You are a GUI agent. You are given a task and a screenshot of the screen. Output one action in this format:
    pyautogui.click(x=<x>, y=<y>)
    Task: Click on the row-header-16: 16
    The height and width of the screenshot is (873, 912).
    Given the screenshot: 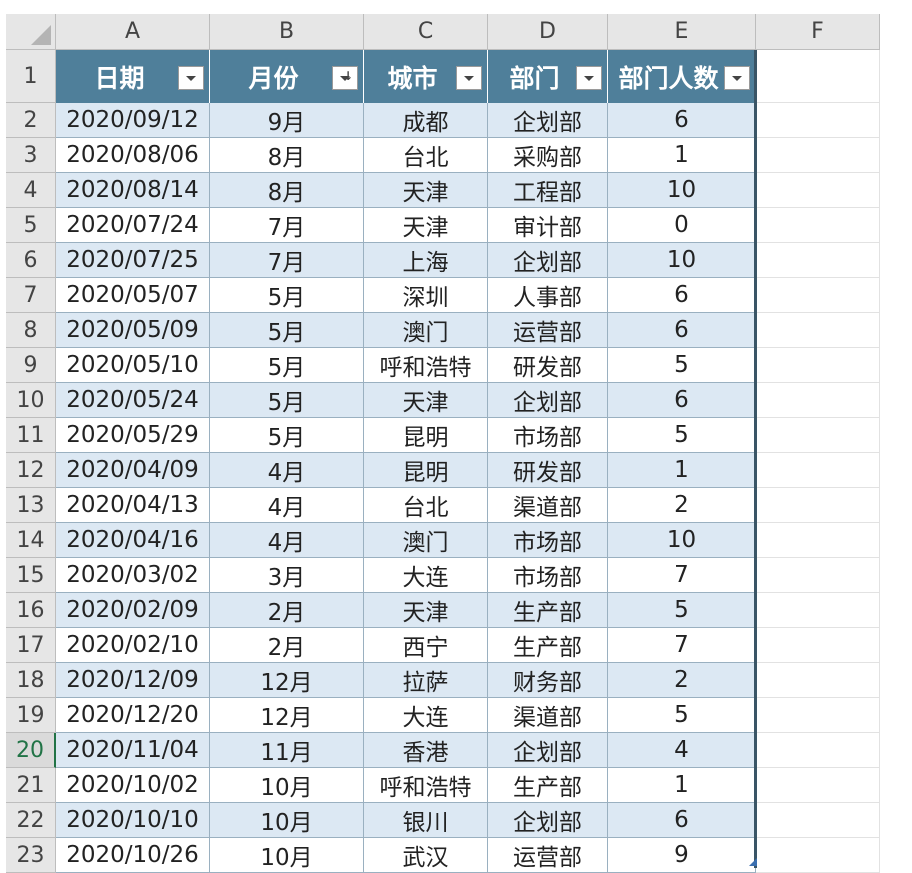 What is the action you would take?
    pyautogui.click(x=31, y=610)
    